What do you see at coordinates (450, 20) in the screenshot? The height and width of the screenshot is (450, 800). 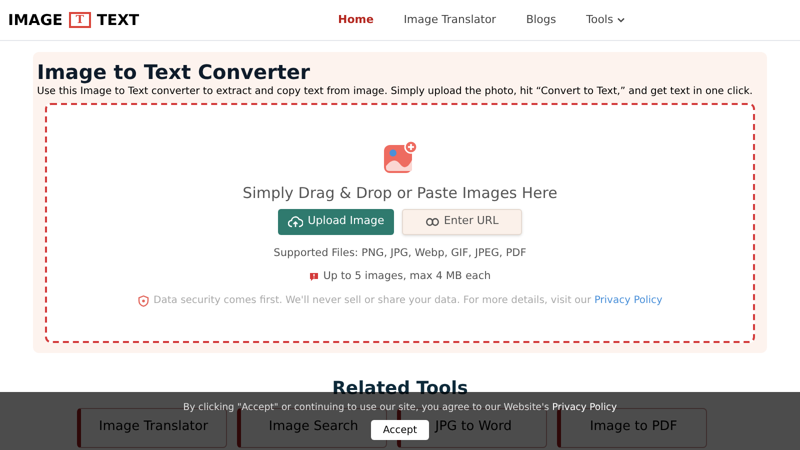 I see `nav-link: Image Translator` at bounding box center [450, 20].